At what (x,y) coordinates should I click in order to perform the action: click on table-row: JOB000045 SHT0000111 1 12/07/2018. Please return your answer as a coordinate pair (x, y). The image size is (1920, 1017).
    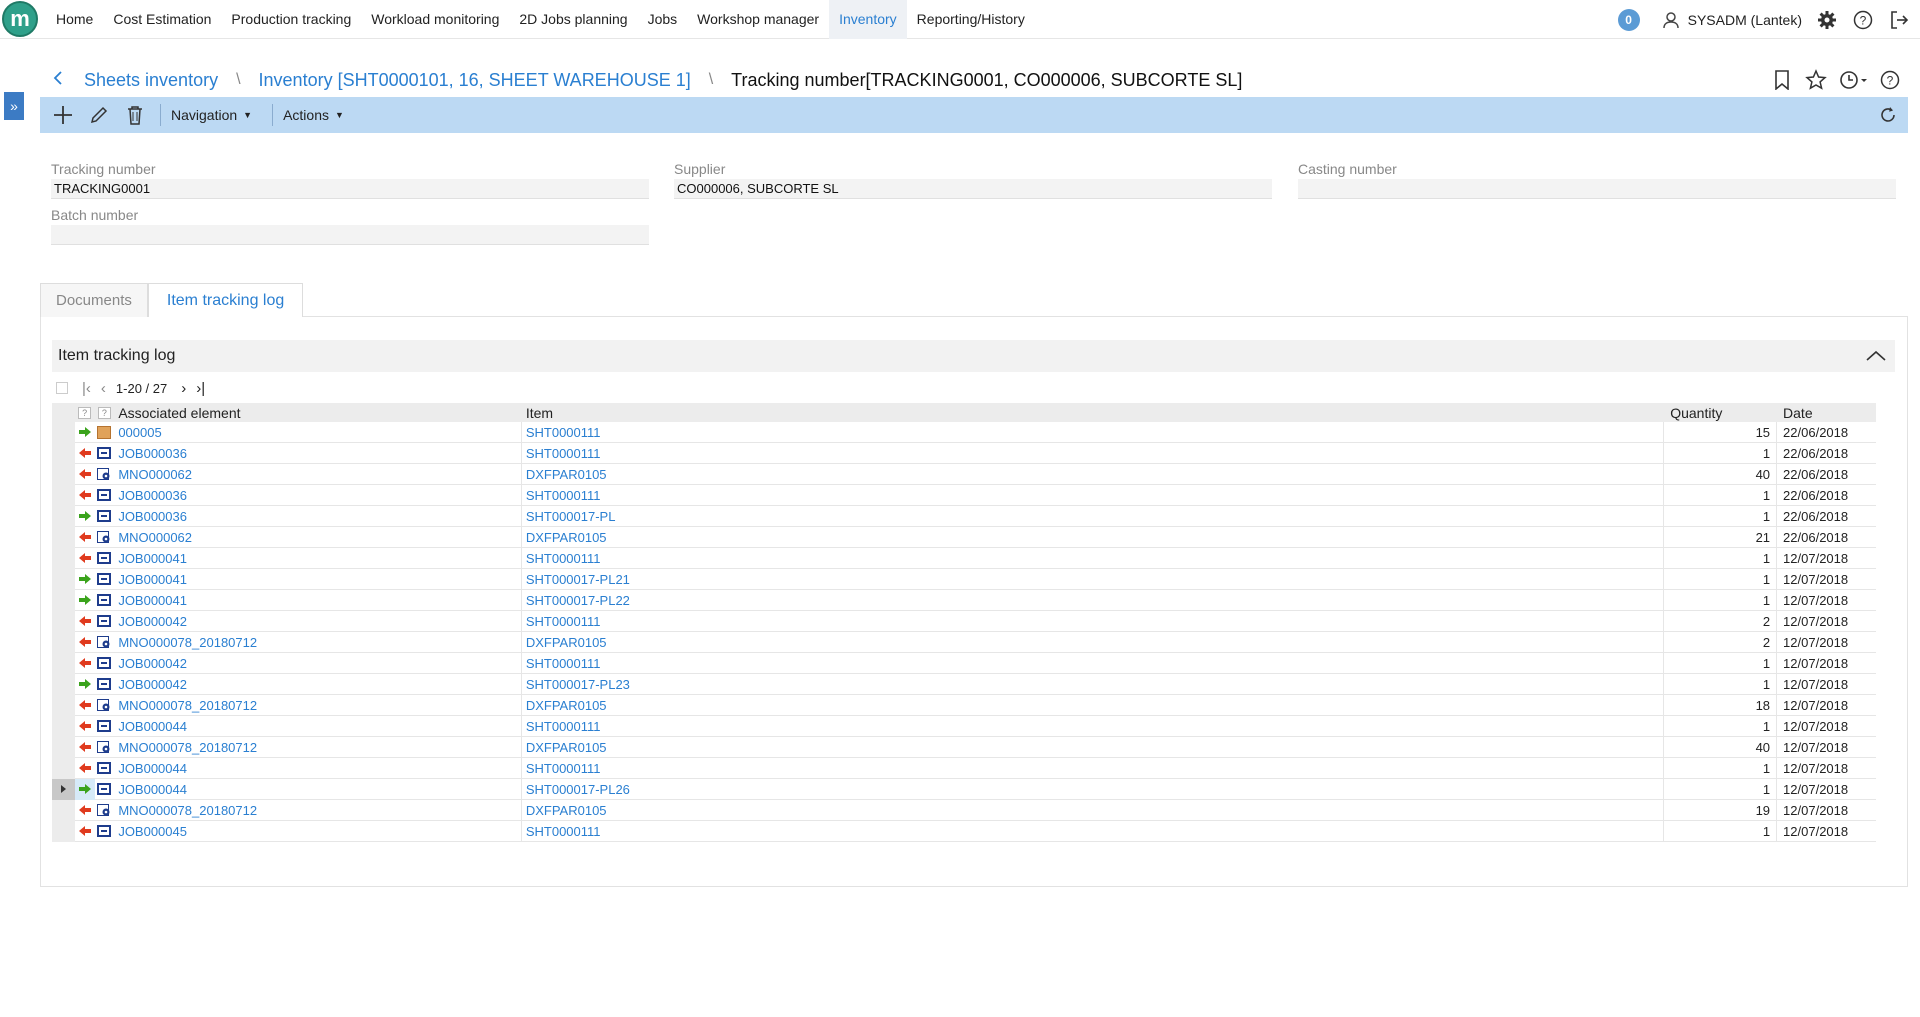
    Looking at the image, I should click on (964, 831).